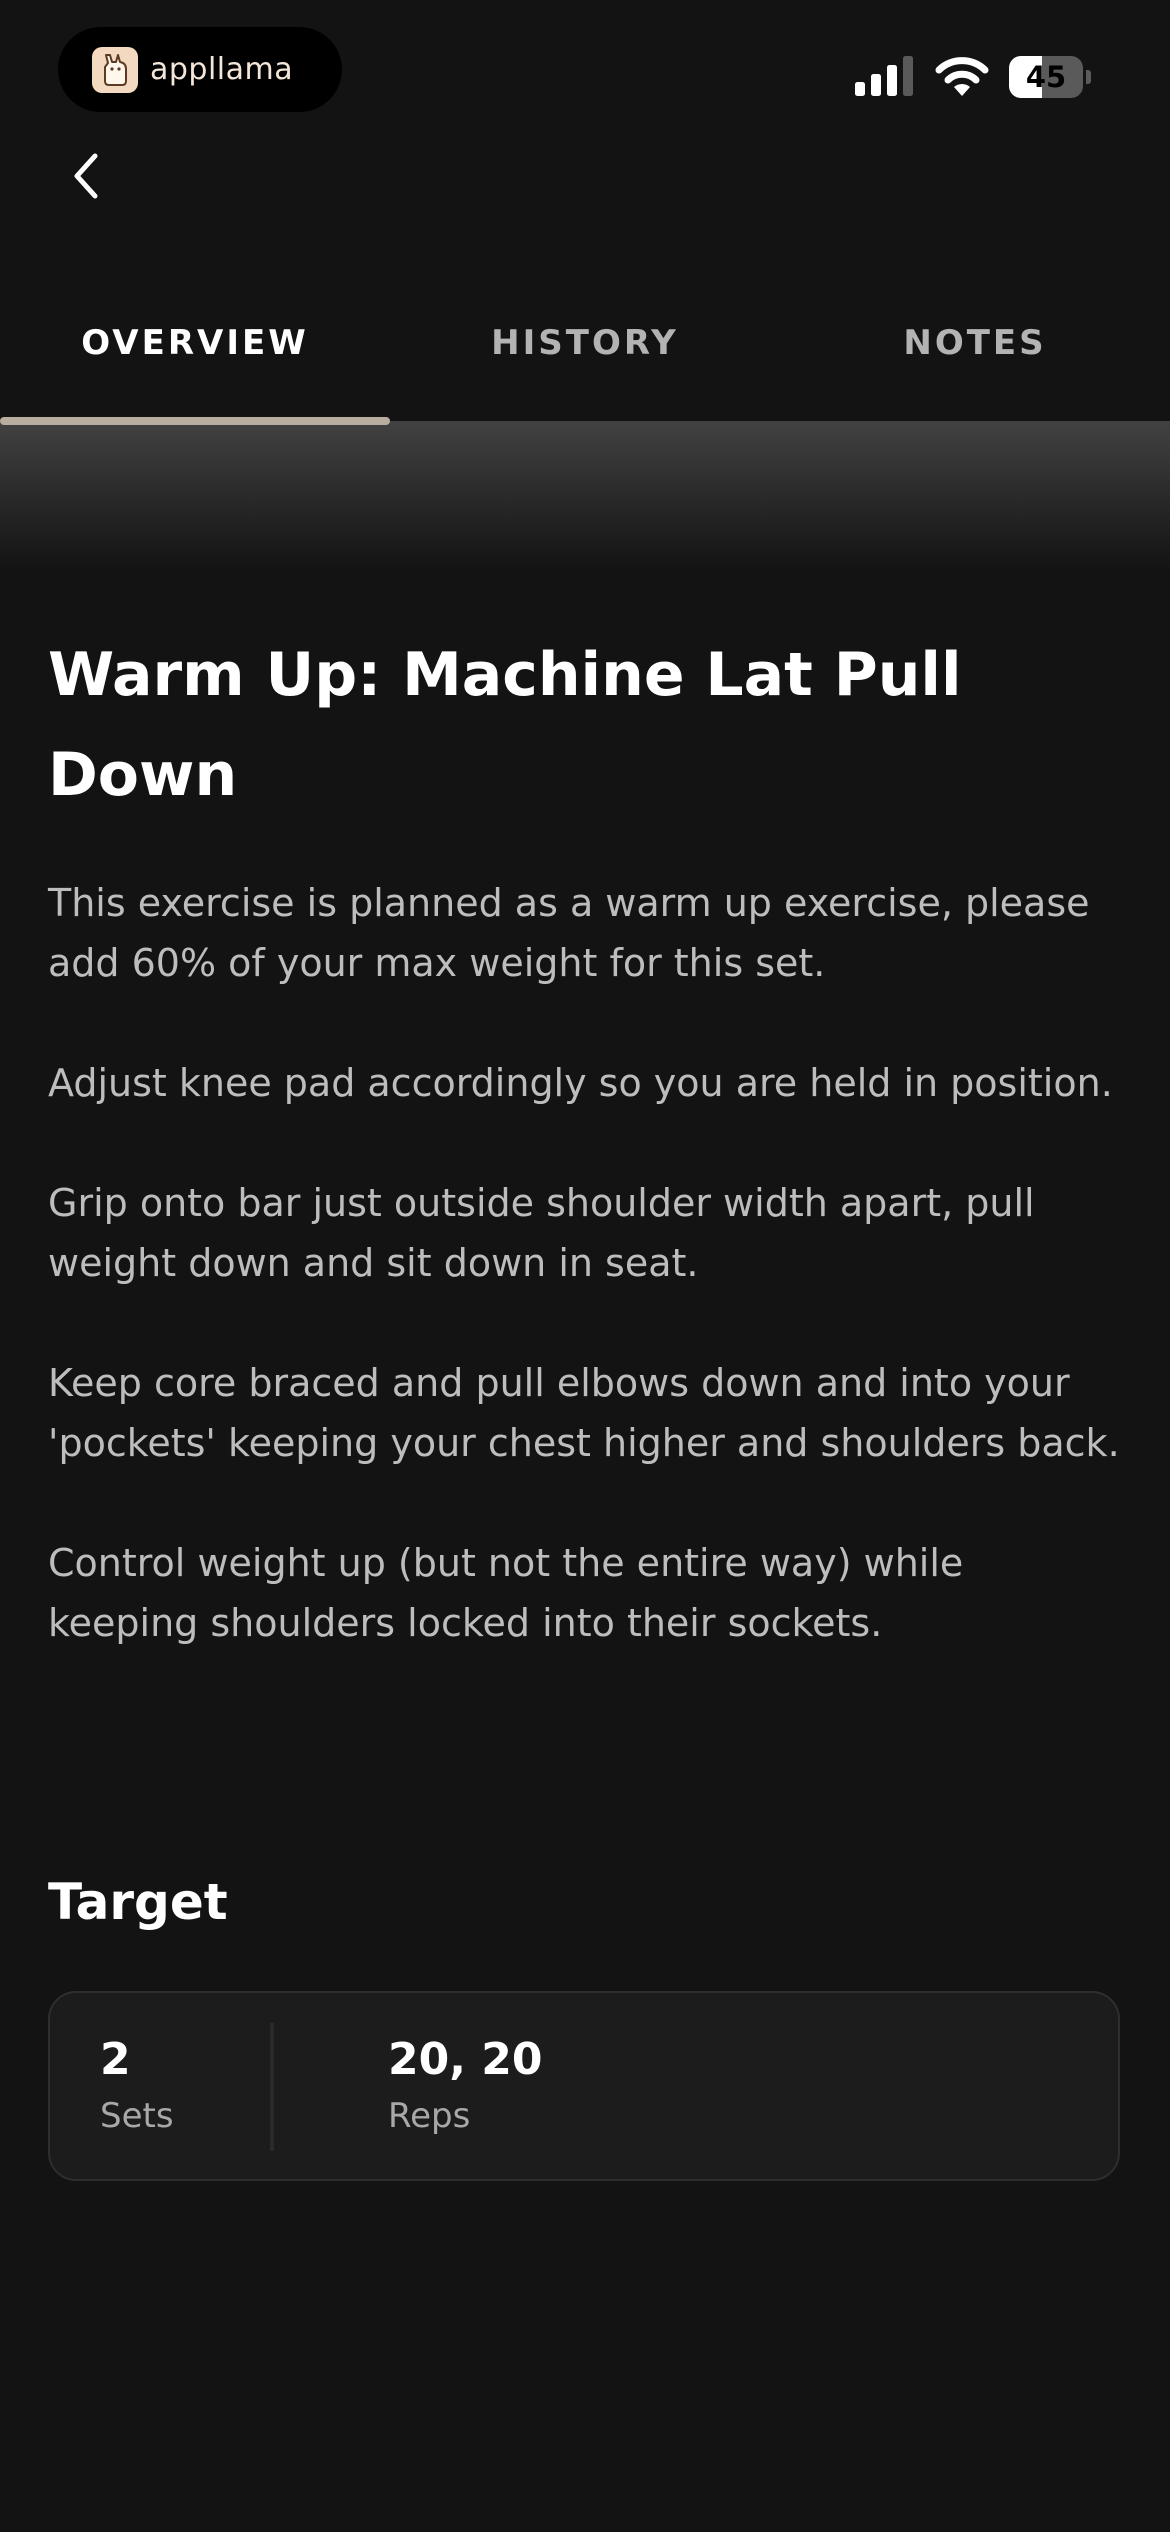 The width and height of the screenshot is (1170, 2532). What do you see at coordinates (138, 1902) in the screenshot?
I see `target-heading: Target` at bounding box center [138, 1902].